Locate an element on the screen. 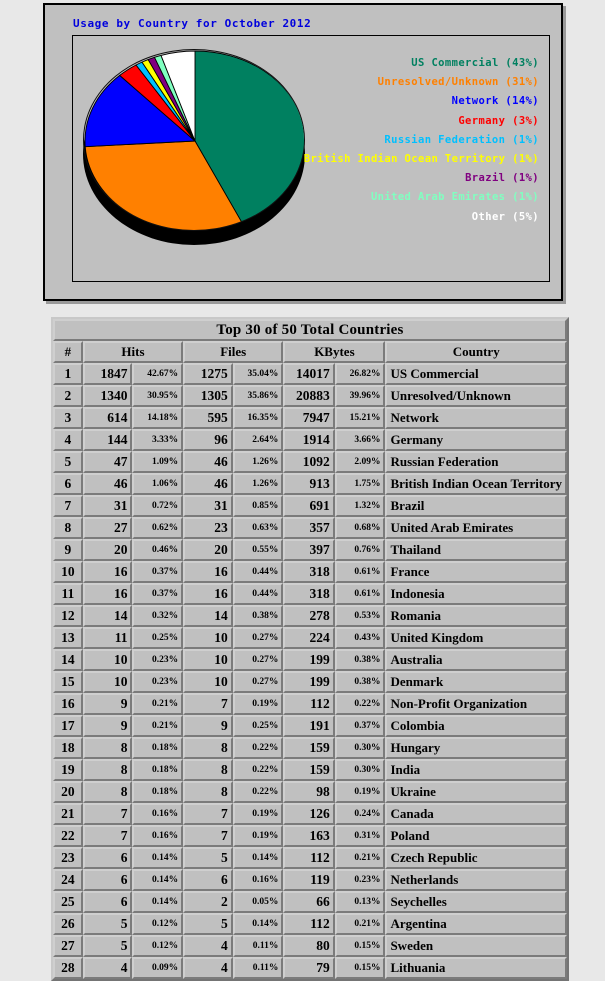 The width and height of the screenshot is (605, 981). cell-country: Unresolved/Unknown is located at coordinates (476, 396).